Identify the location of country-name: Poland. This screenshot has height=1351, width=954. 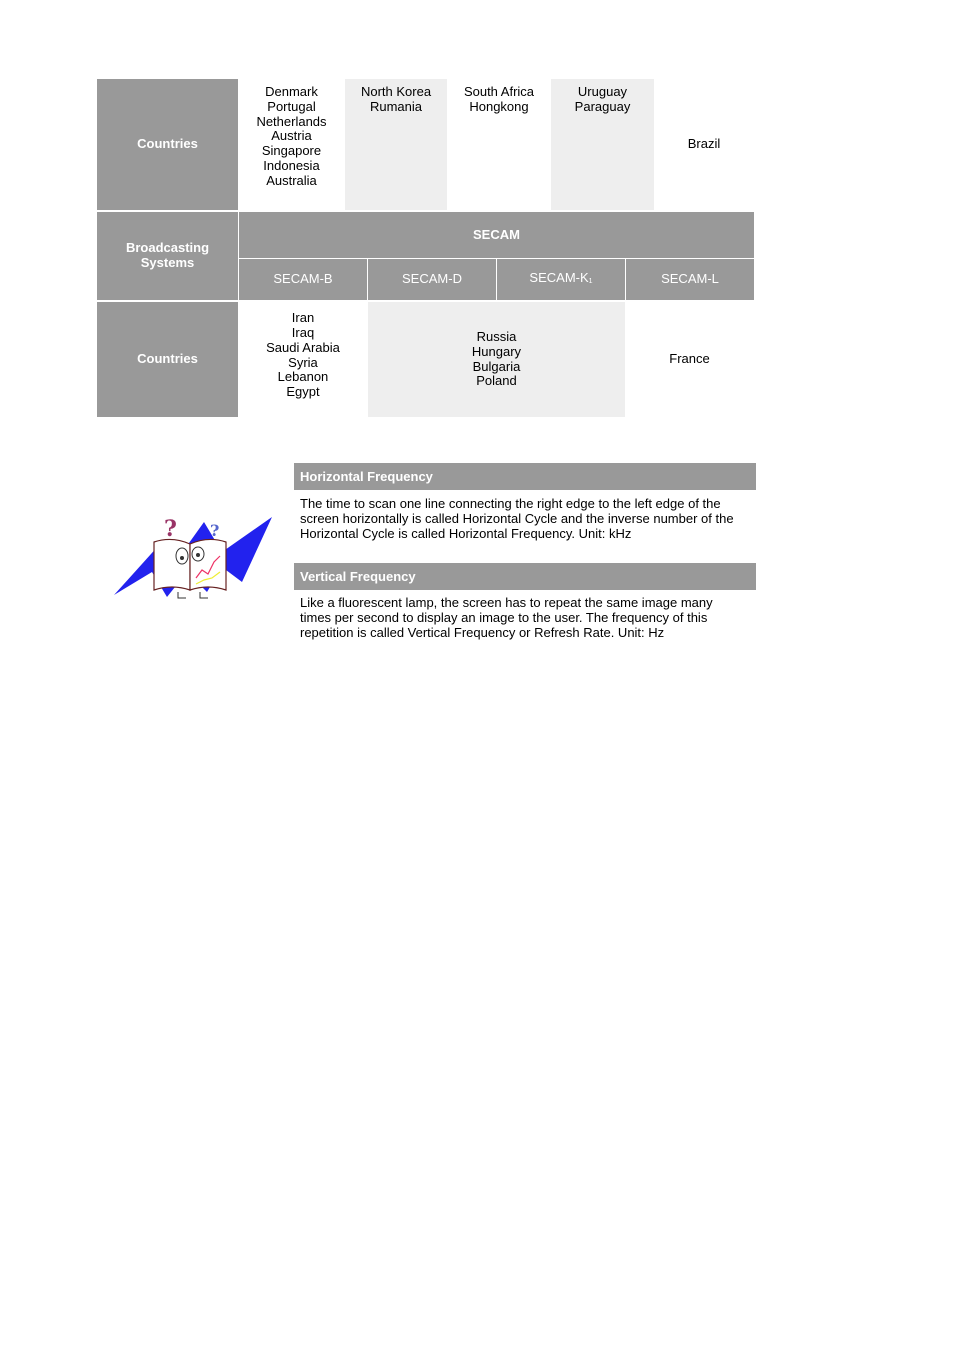
(496, 381).